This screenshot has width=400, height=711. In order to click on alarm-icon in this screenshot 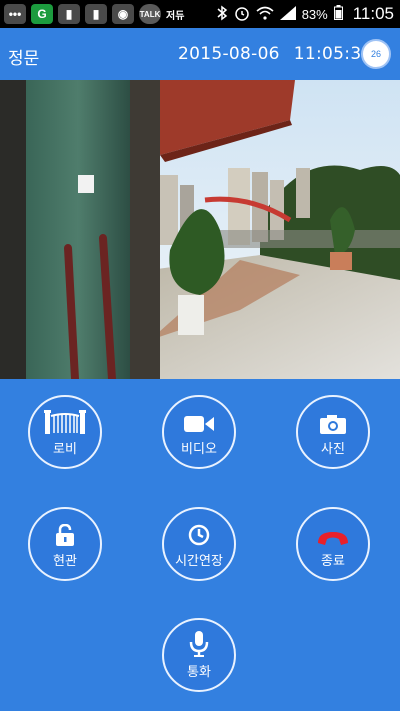, I will do `click(242, 14)`.